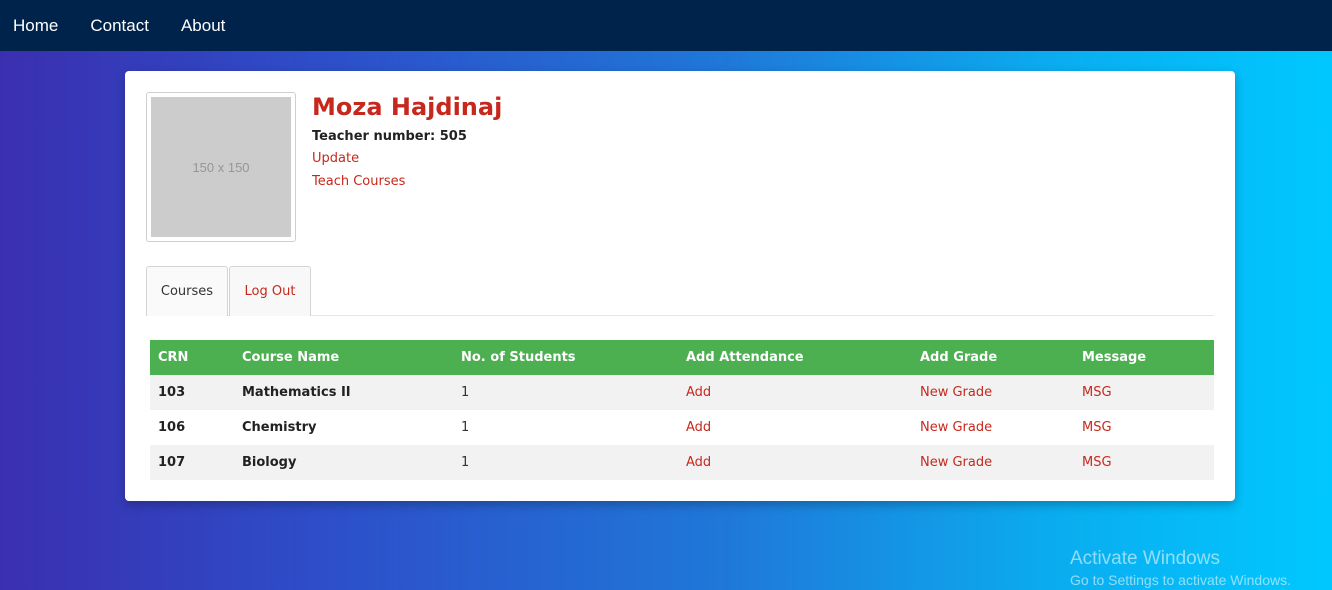 This screenshot has height=590, width=1332. Describe the element at coordinates (680, 291) in the screenshot. I see `tab-bar: Courses Log Out` at that location.